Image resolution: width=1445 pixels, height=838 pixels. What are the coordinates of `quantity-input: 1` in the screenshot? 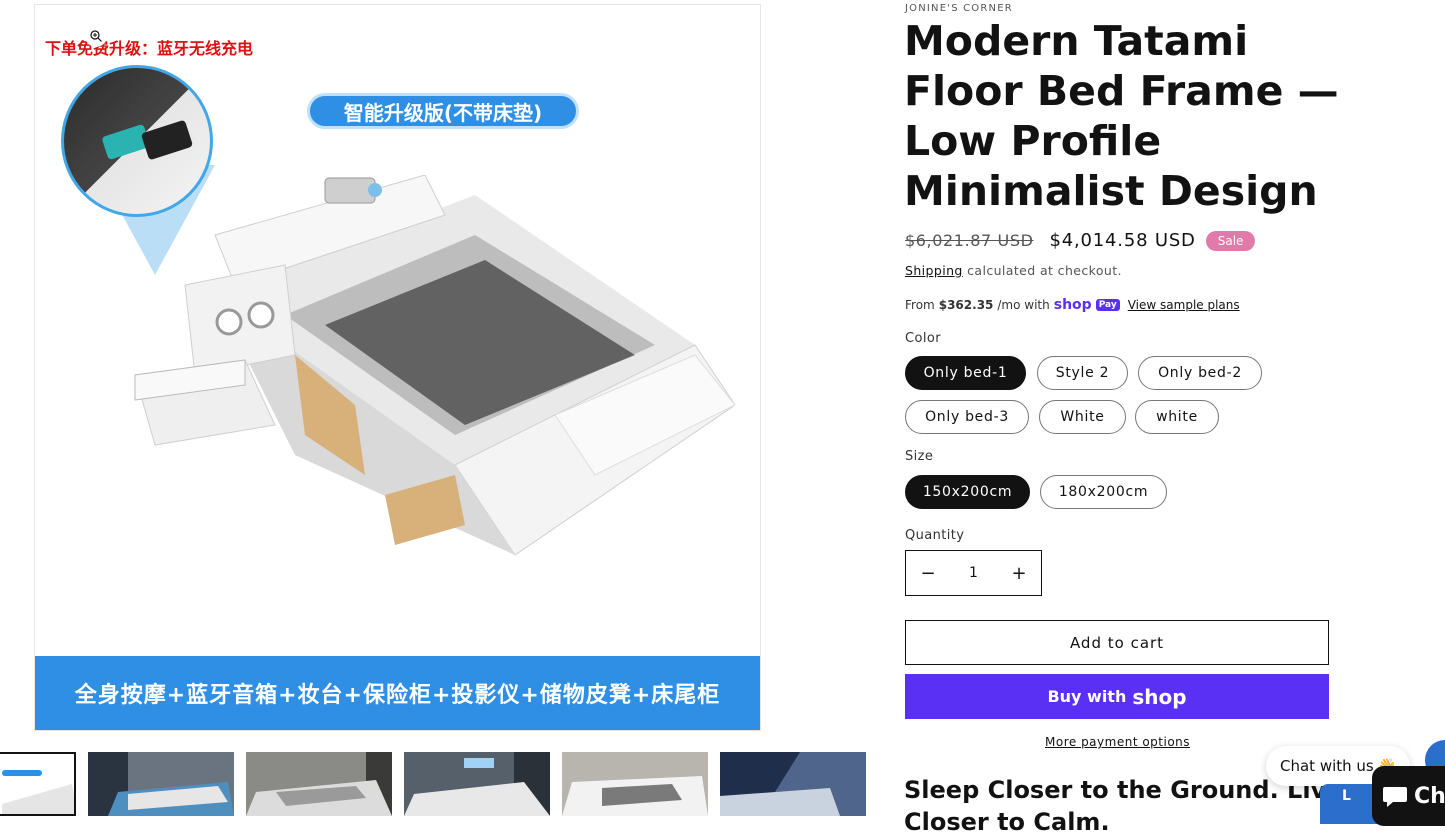 It's located at (973, 573).